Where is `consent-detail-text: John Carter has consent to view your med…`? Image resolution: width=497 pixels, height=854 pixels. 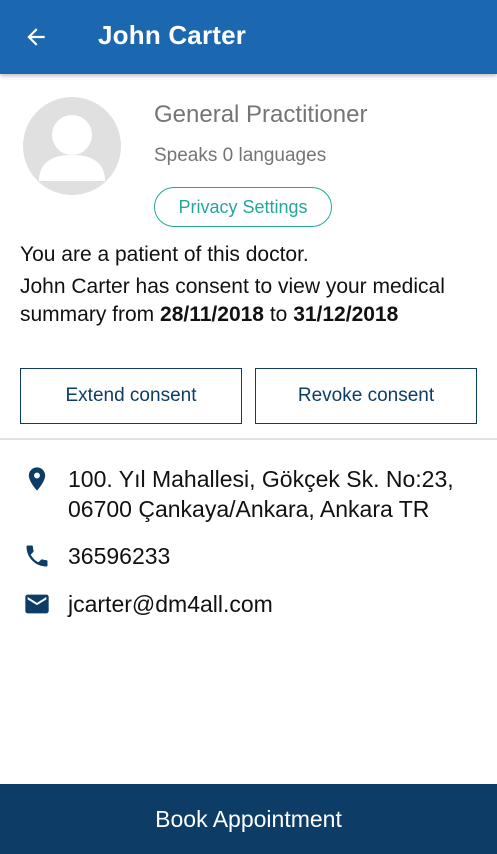
consent-detail-text: John Carter has consent to view your med… is located at coordinates (250, 301).